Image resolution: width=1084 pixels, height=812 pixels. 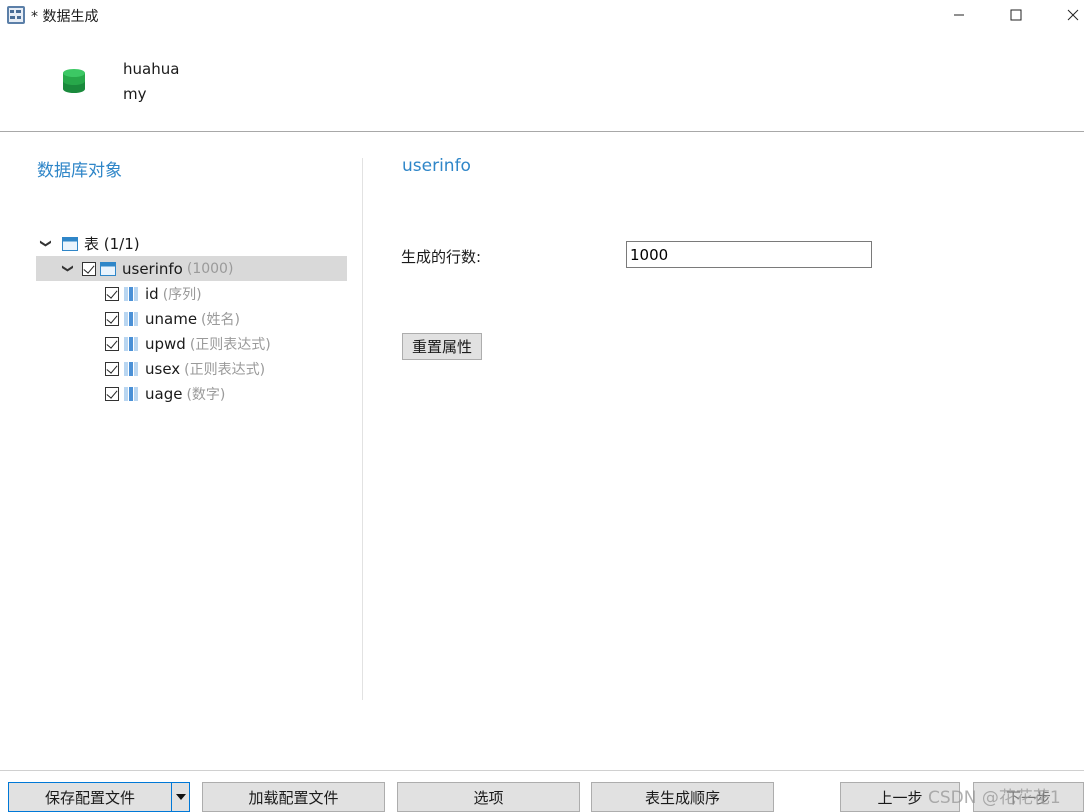 I want to click on column-label: upwd, so click(x=165, y=343).